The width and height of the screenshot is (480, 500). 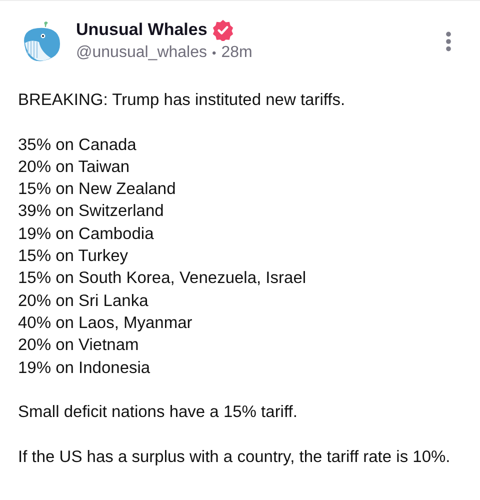 I want to click on author-name: Unusual Whales, so click(x=142, y=30).